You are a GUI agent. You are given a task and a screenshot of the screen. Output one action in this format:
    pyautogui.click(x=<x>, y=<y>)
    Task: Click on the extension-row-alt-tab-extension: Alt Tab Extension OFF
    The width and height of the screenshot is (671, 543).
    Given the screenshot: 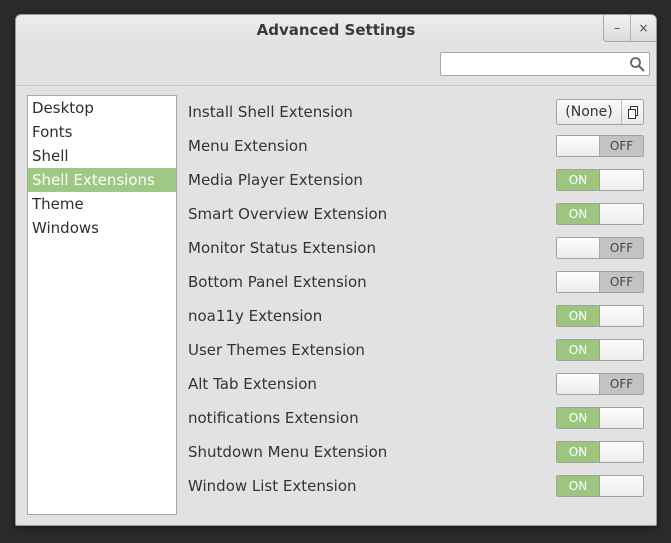 What is the action you would take?
    pyautogui.click(x=416, y=384)
    